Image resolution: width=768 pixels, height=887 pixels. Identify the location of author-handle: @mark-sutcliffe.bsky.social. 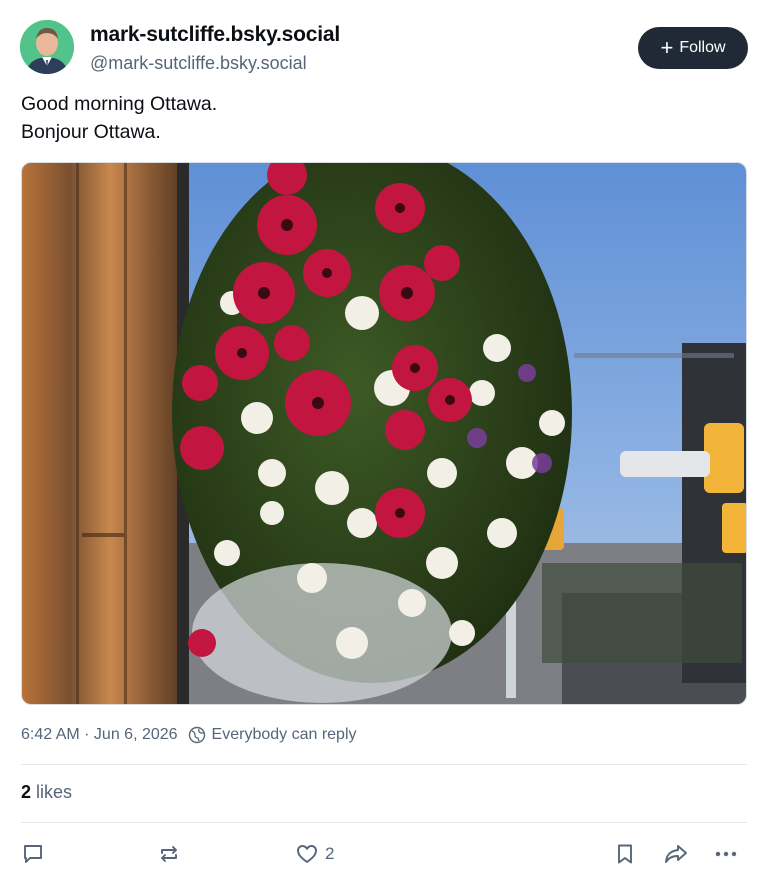
(215, 63).